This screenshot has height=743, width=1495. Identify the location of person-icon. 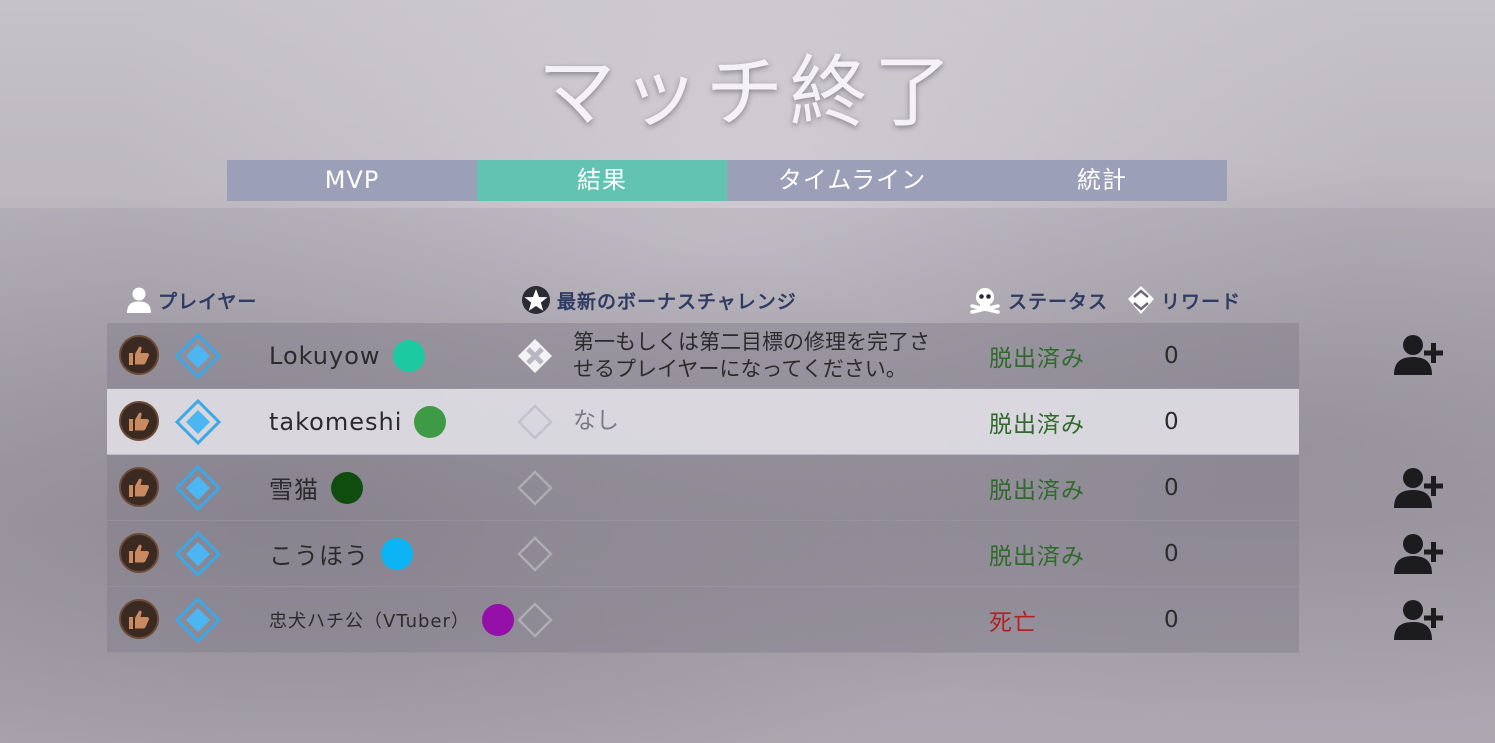
(139, 300).